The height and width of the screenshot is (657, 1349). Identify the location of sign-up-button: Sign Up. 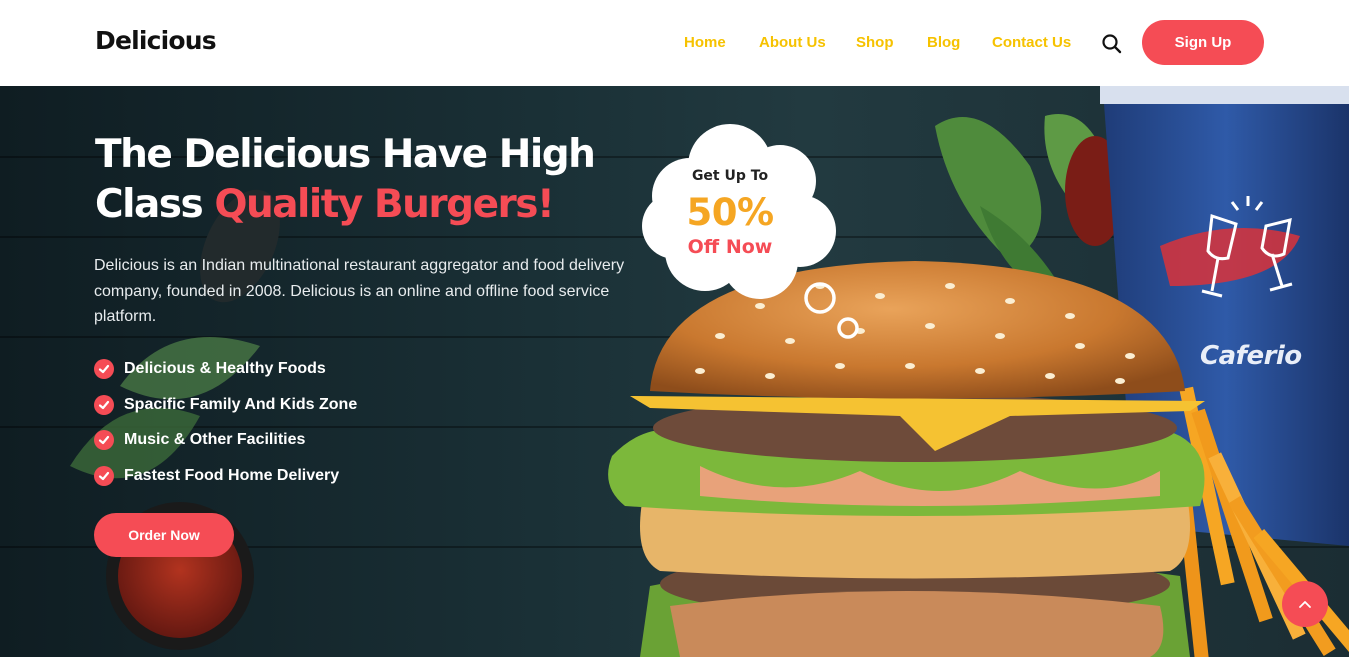
(1203, 42).